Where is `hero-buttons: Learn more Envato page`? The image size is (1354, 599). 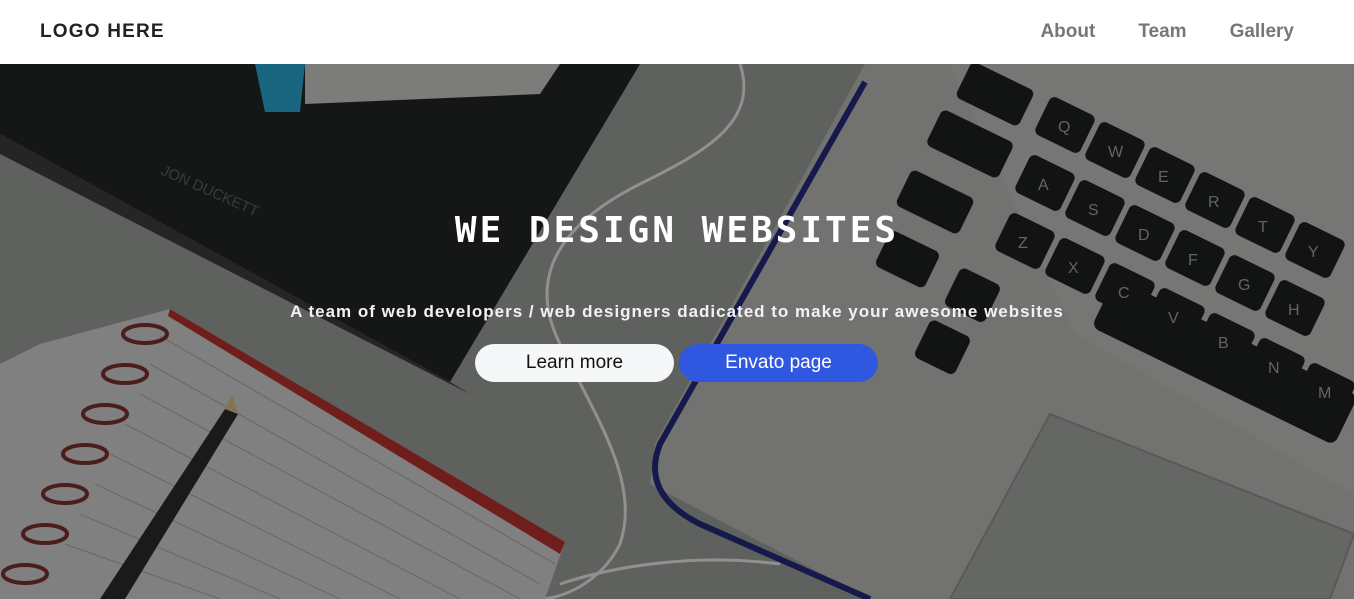 hero-buttons: Learn more Envato page is located at coordinates (676, 363).